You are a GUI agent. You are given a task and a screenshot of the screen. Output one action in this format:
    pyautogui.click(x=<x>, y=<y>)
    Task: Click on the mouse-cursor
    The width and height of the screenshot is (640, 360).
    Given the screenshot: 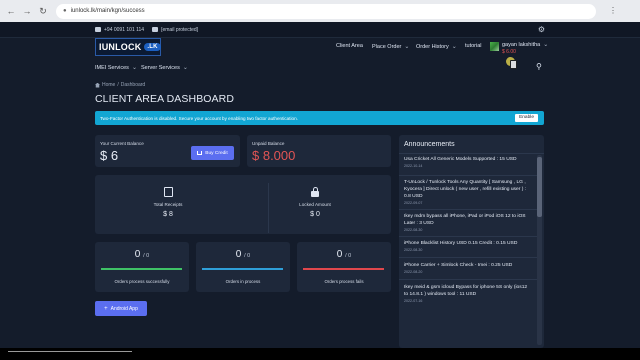 What is the action you would take?
    pyautogui.click(x=511, y=63)
    